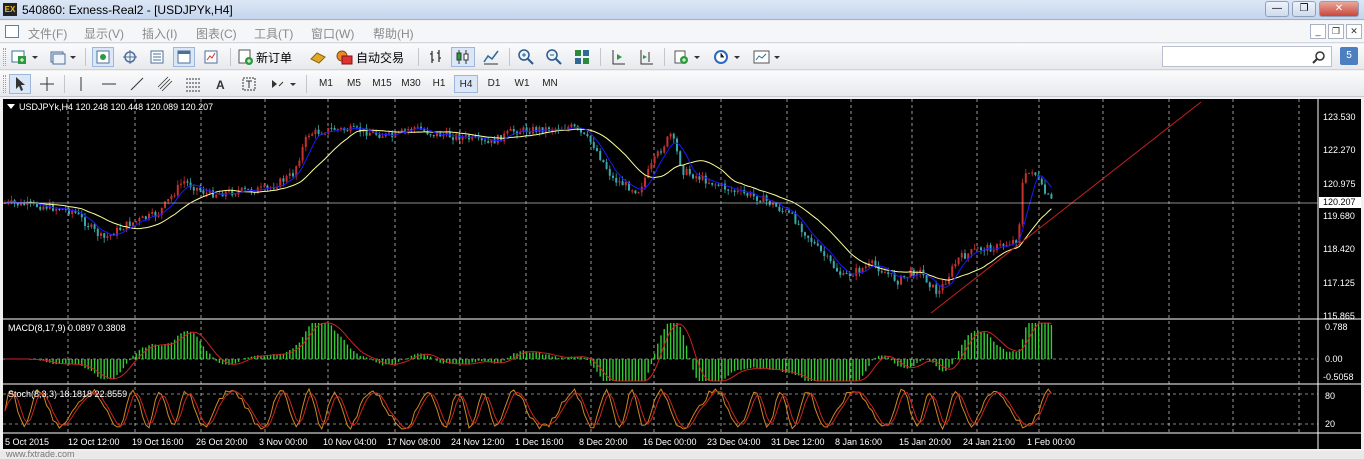 This screenshot has height=459, width=1364. What do you see at coordinates (130, 57) in the screenshot?
I see `data-window-icon` at bounding box center [130, 57].